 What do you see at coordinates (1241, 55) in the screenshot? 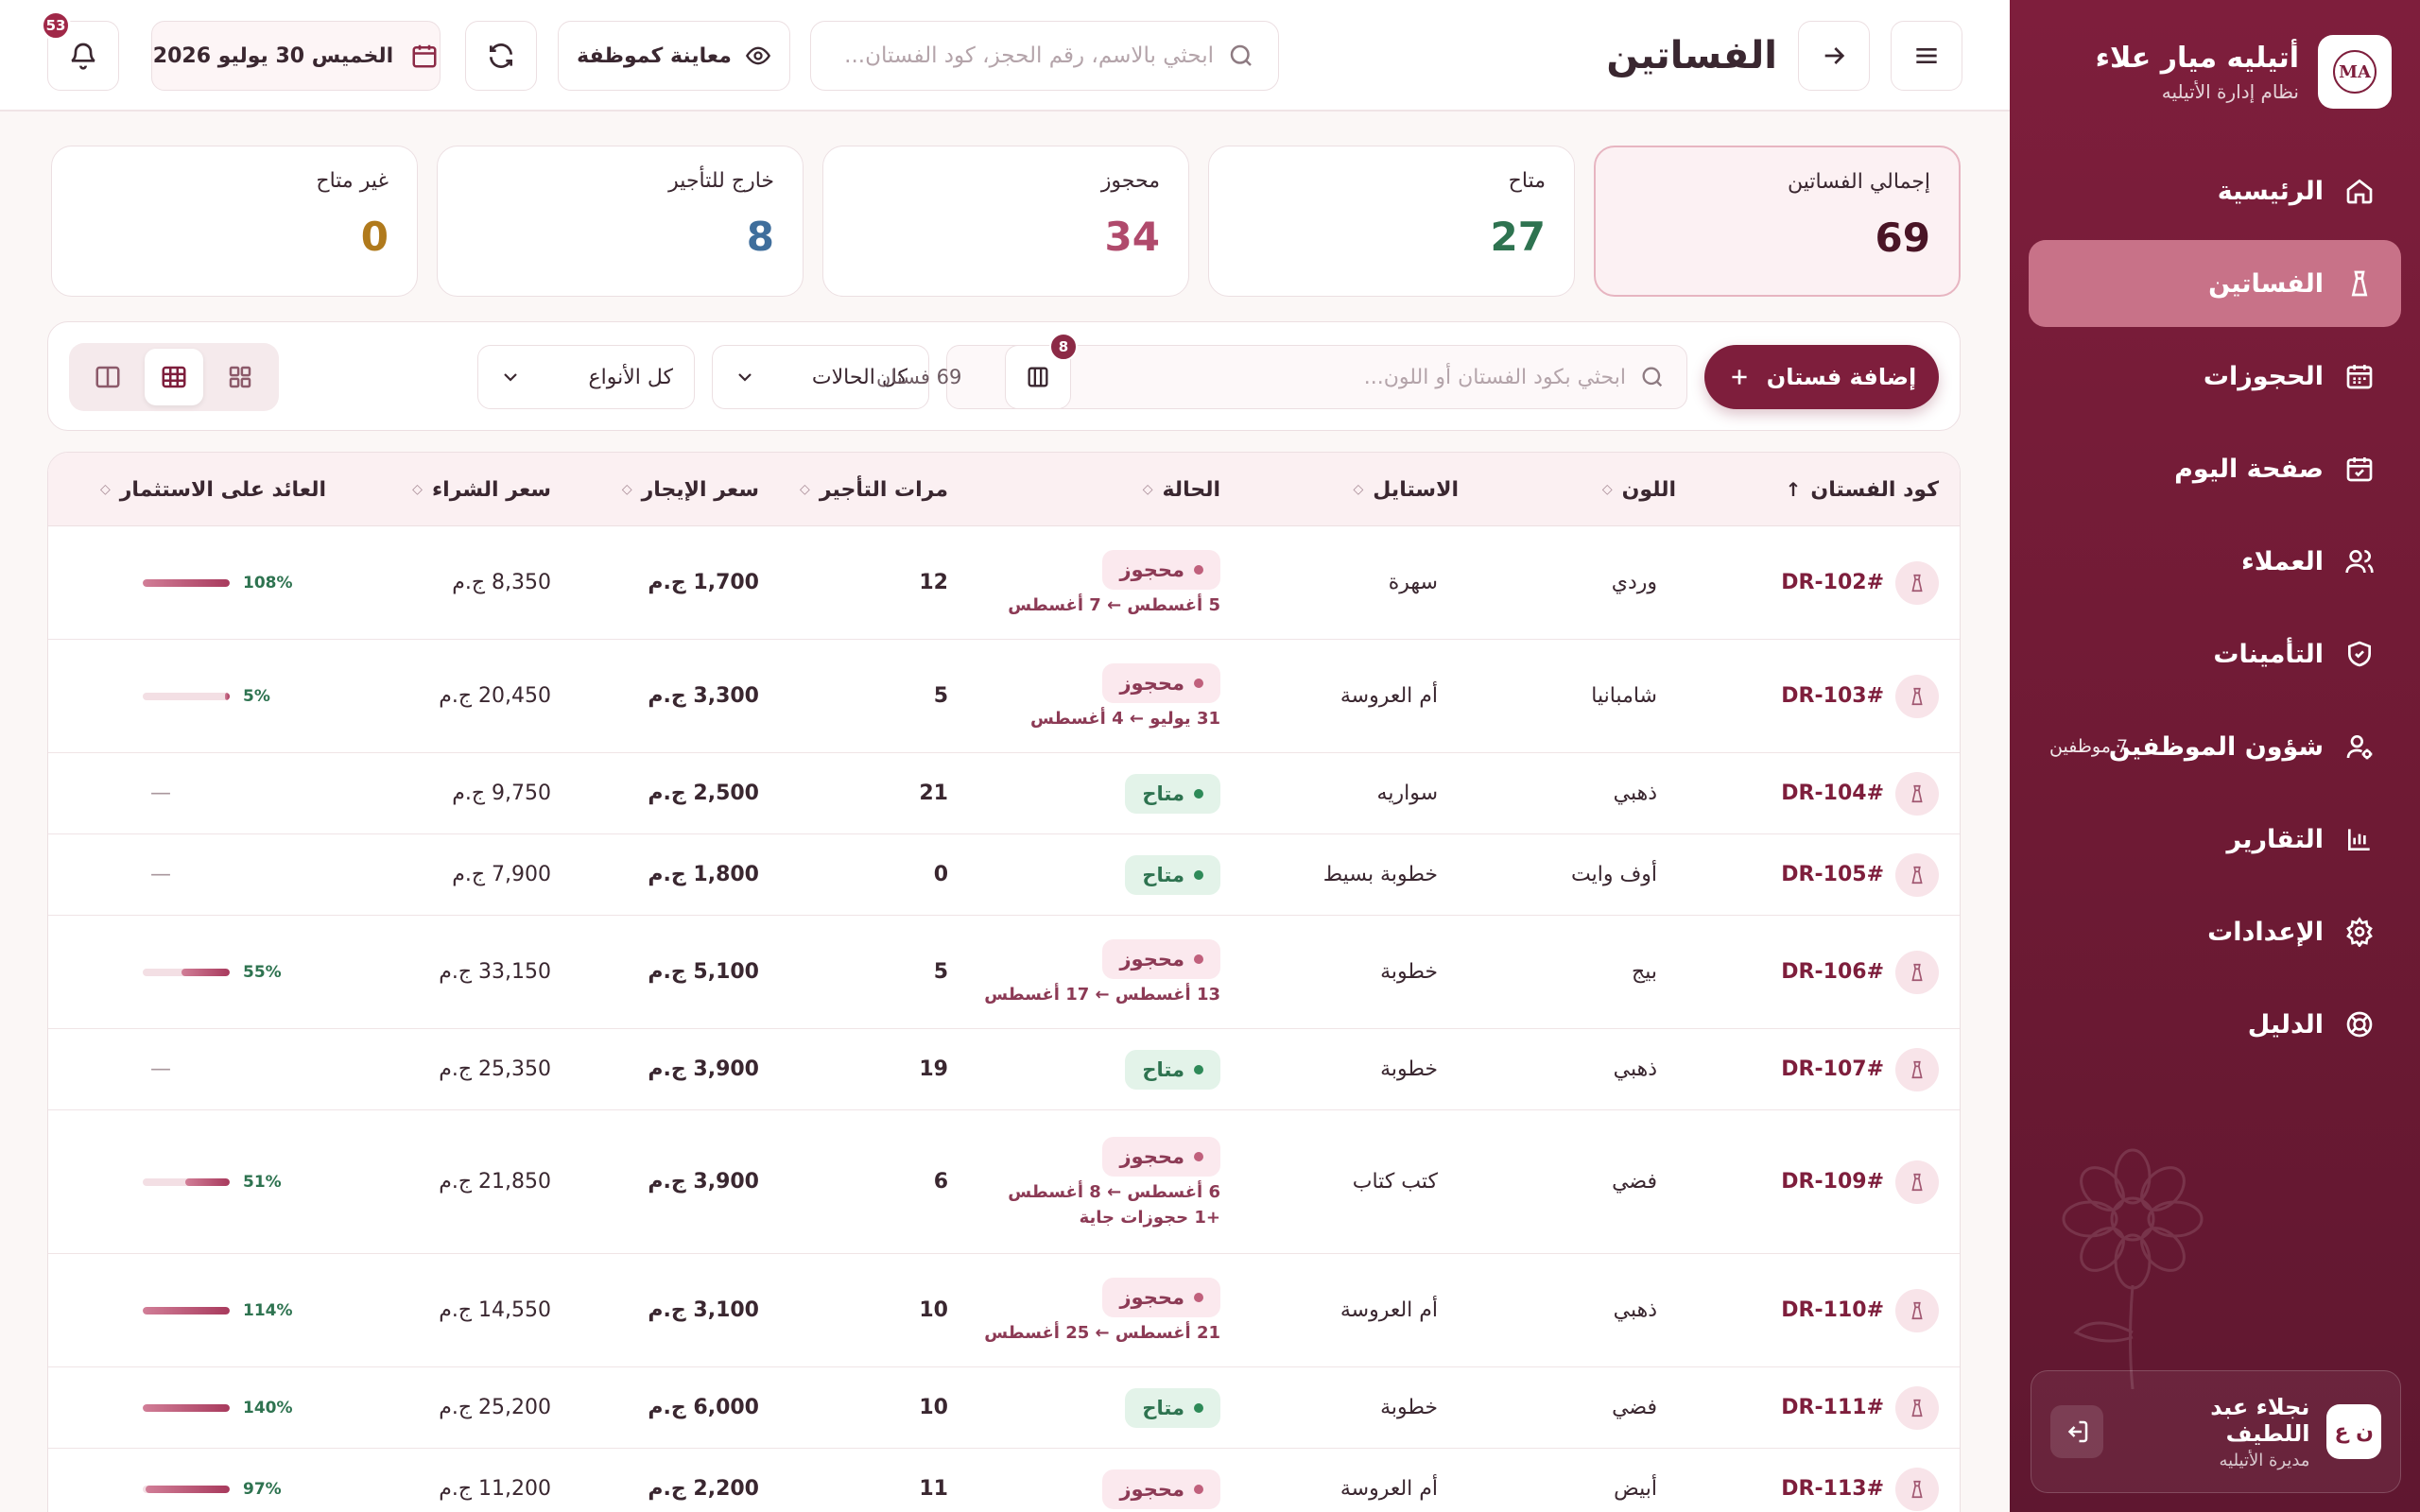
I see `search-icon` at bounding box center [1241, 55].